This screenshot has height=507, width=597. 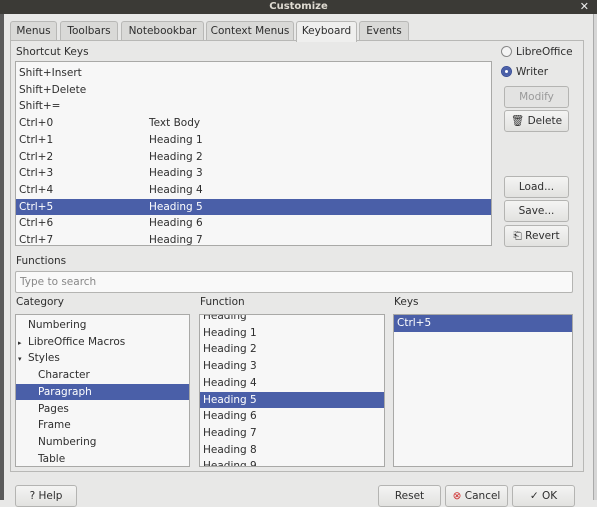 I want to click on shortcut-row: Shift+Insert, so click(x=253, y=73).